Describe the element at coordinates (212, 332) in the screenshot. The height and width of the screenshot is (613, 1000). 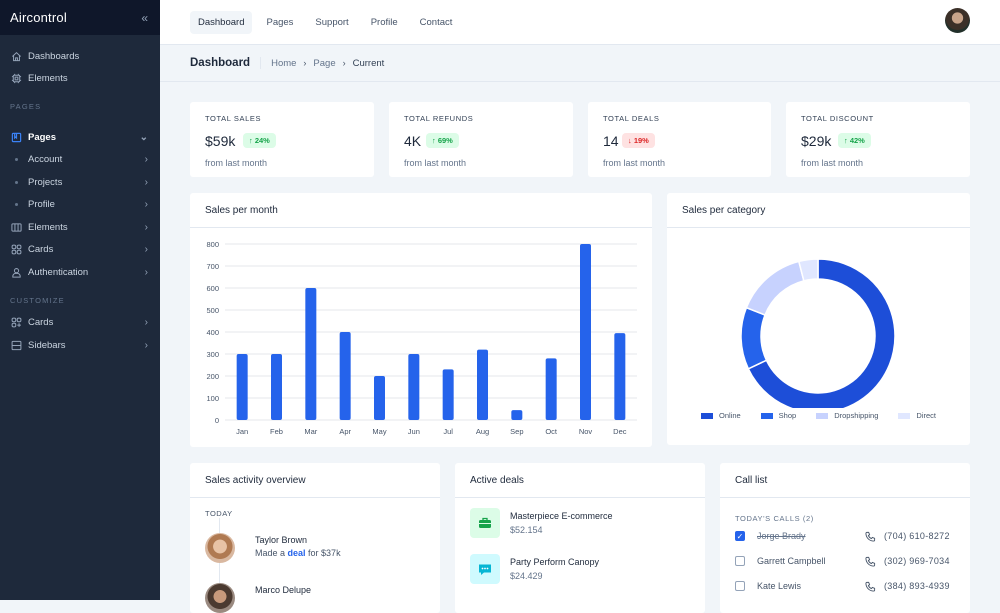
I see `y-tick-label: 400` at that location.